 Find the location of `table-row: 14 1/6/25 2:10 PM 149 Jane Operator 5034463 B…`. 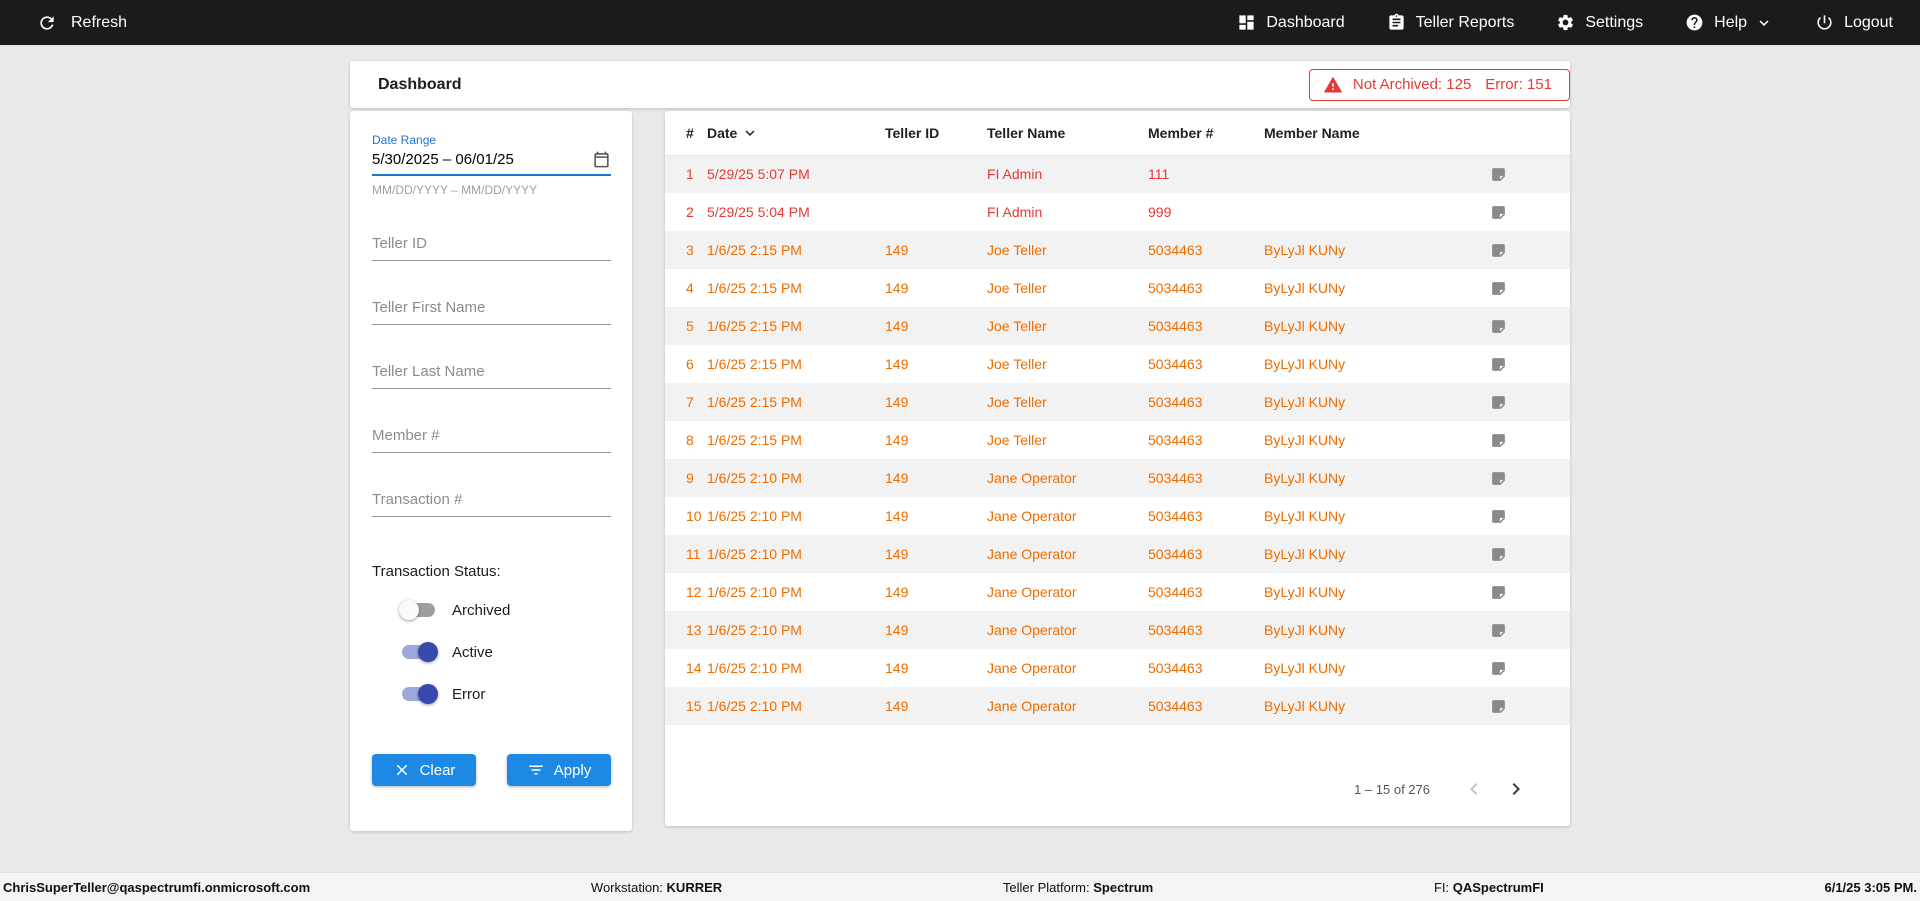

table-row: 14 1/6/25 2:10 PM 149 Jane Operator 5034463 B… is located at coordinates (1117, 668).